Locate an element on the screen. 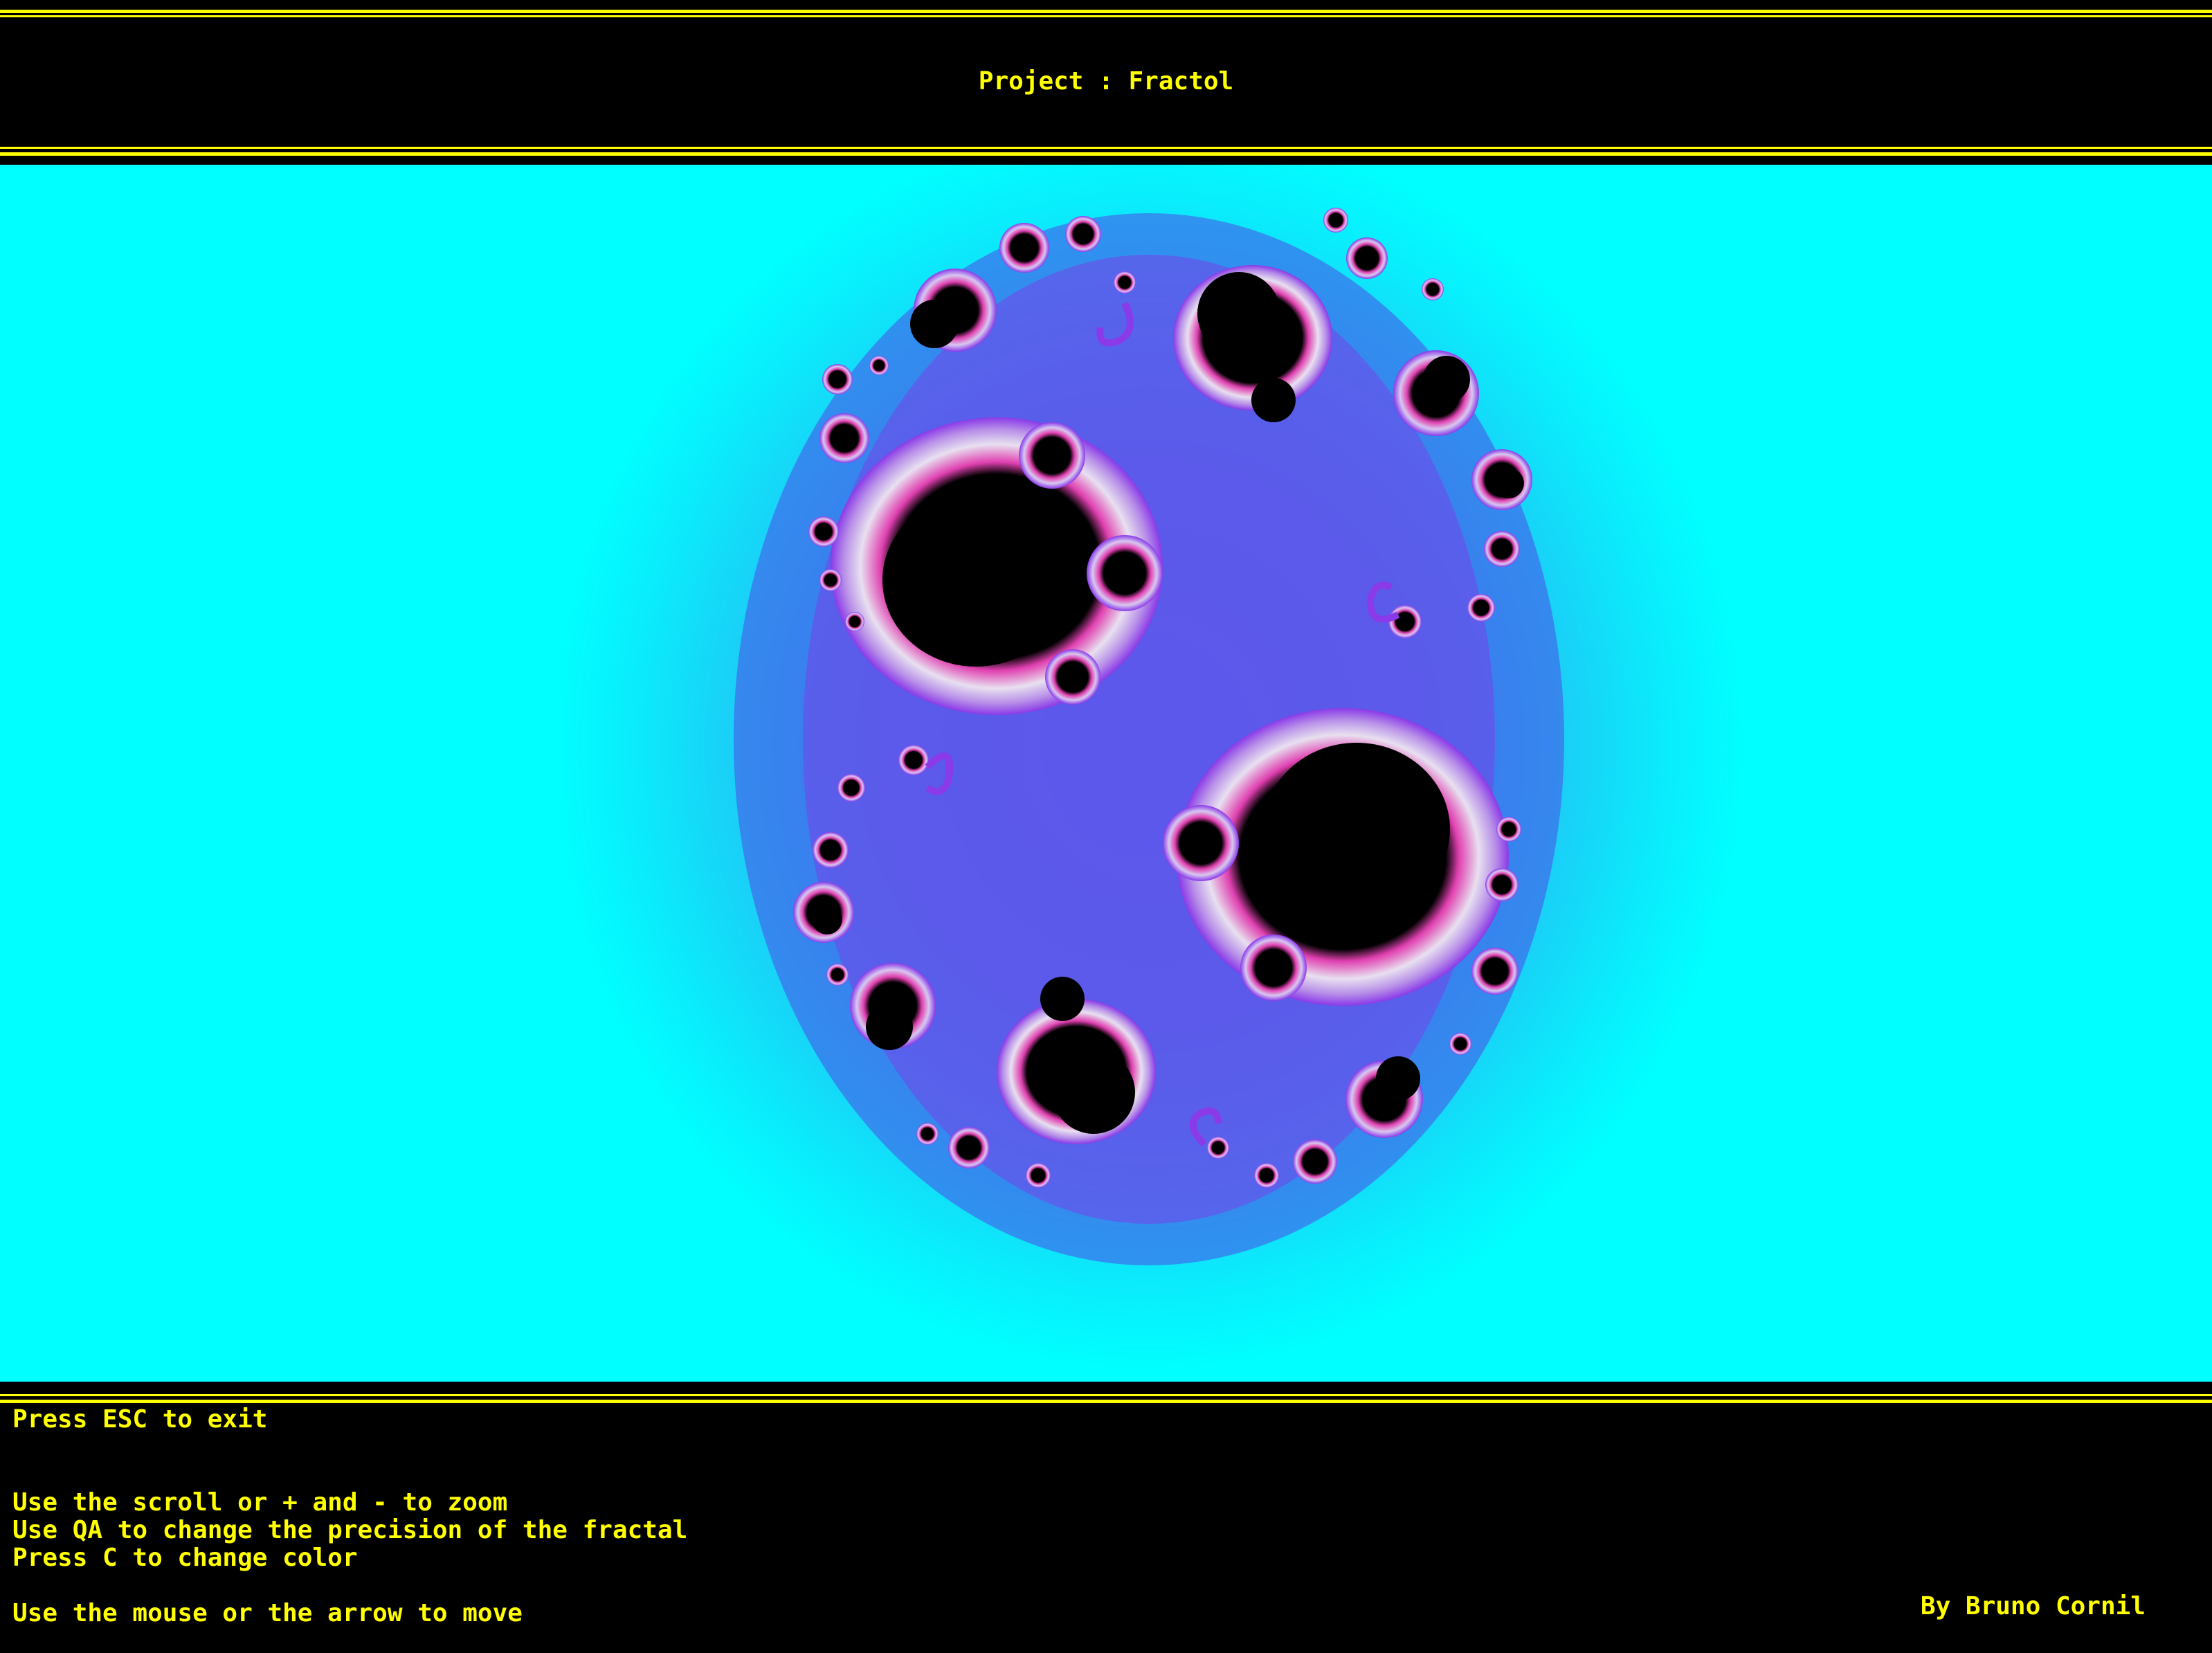 Image resolution: width=2212 pixels, height=1653 pixels. header-bar: Project : Fractol is located at coordinates (1106, 82).